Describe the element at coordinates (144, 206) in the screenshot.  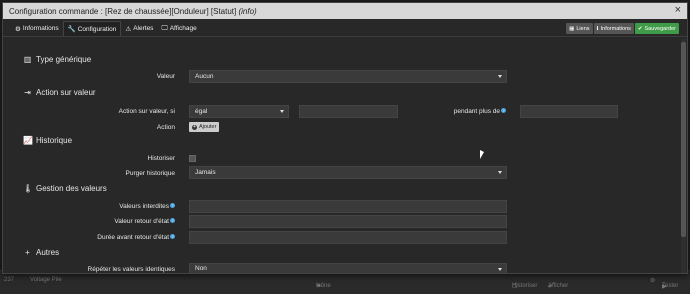
I see `interdites-label-text: Valeurs interdites` at that location.